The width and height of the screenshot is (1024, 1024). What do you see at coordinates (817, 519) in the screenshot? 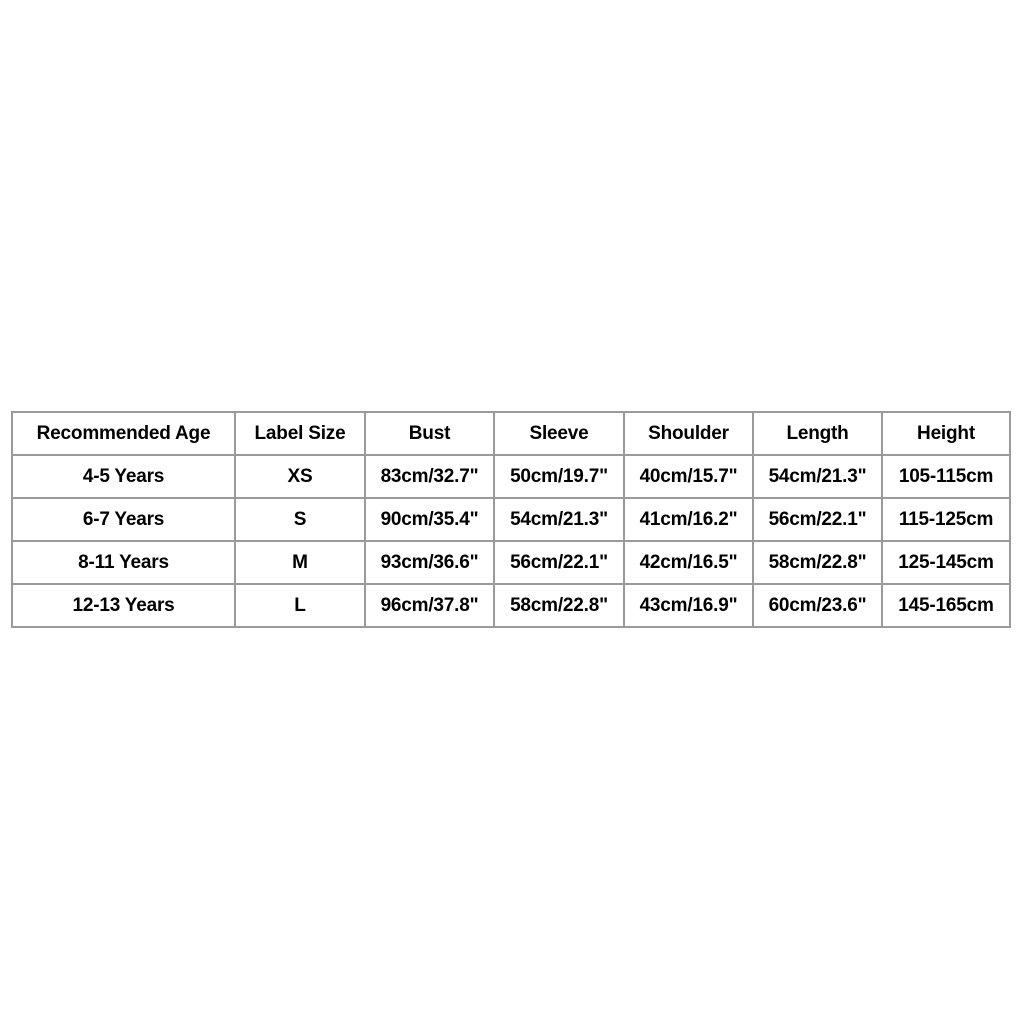
I see `cell-length: 56cm/22.1"` at bounding box center [817, 519].